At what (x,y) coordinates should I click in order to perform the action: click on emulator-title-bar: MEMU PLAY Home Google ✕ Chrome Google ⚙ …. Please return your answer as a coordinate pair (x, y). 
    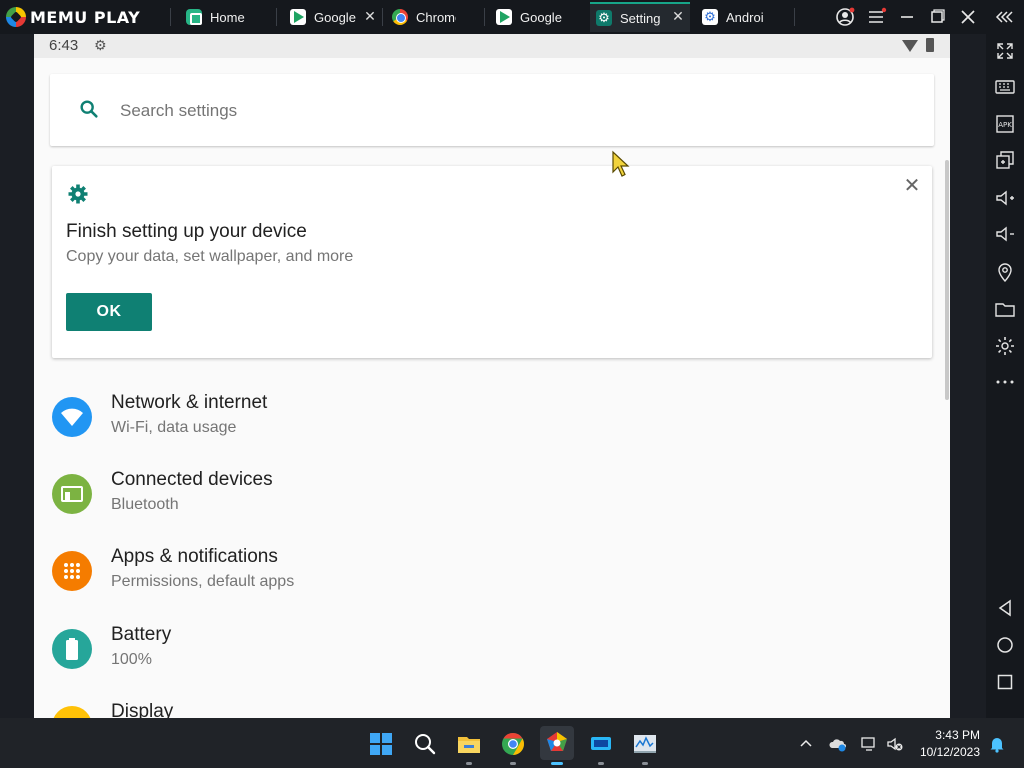
    Looking at the image, I should click on (512, 17).